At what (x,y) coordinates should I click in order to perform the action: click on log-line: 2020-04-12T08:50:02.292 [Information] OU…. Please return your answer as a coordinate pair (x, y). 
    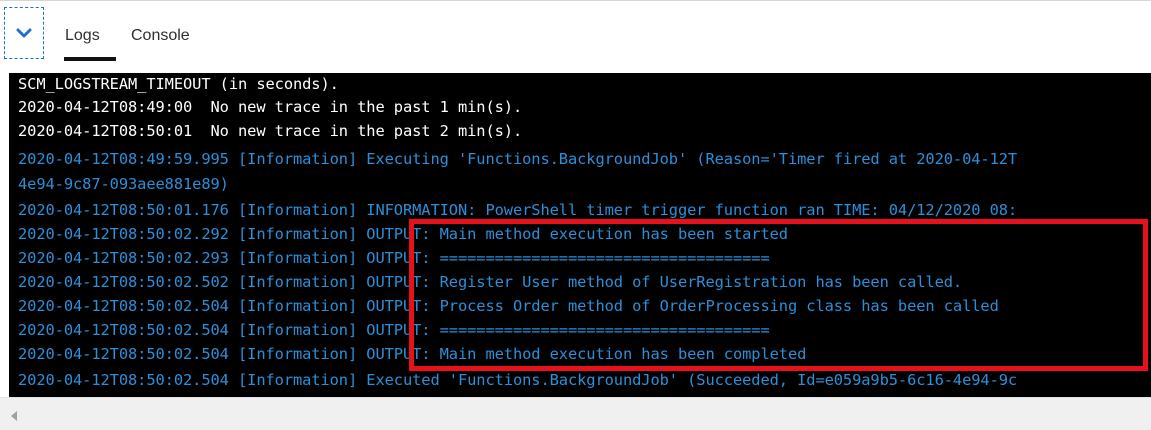
    Looking at the image, I should click on (403, 234).